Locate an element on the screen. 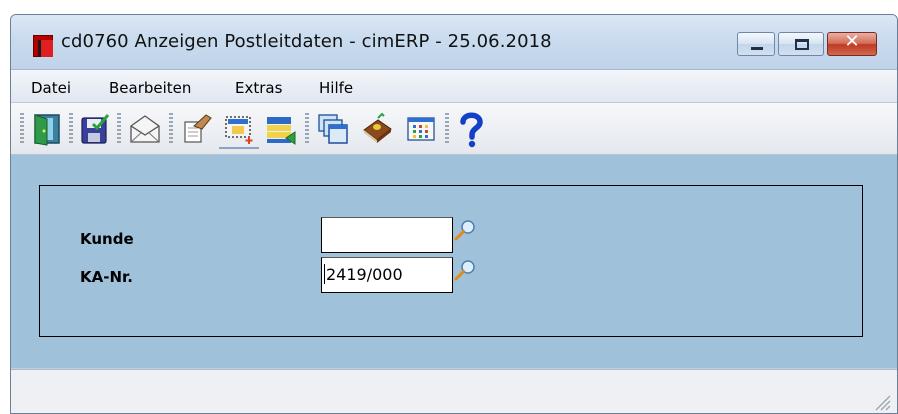  status-bar is located at coordinates (454, 391).